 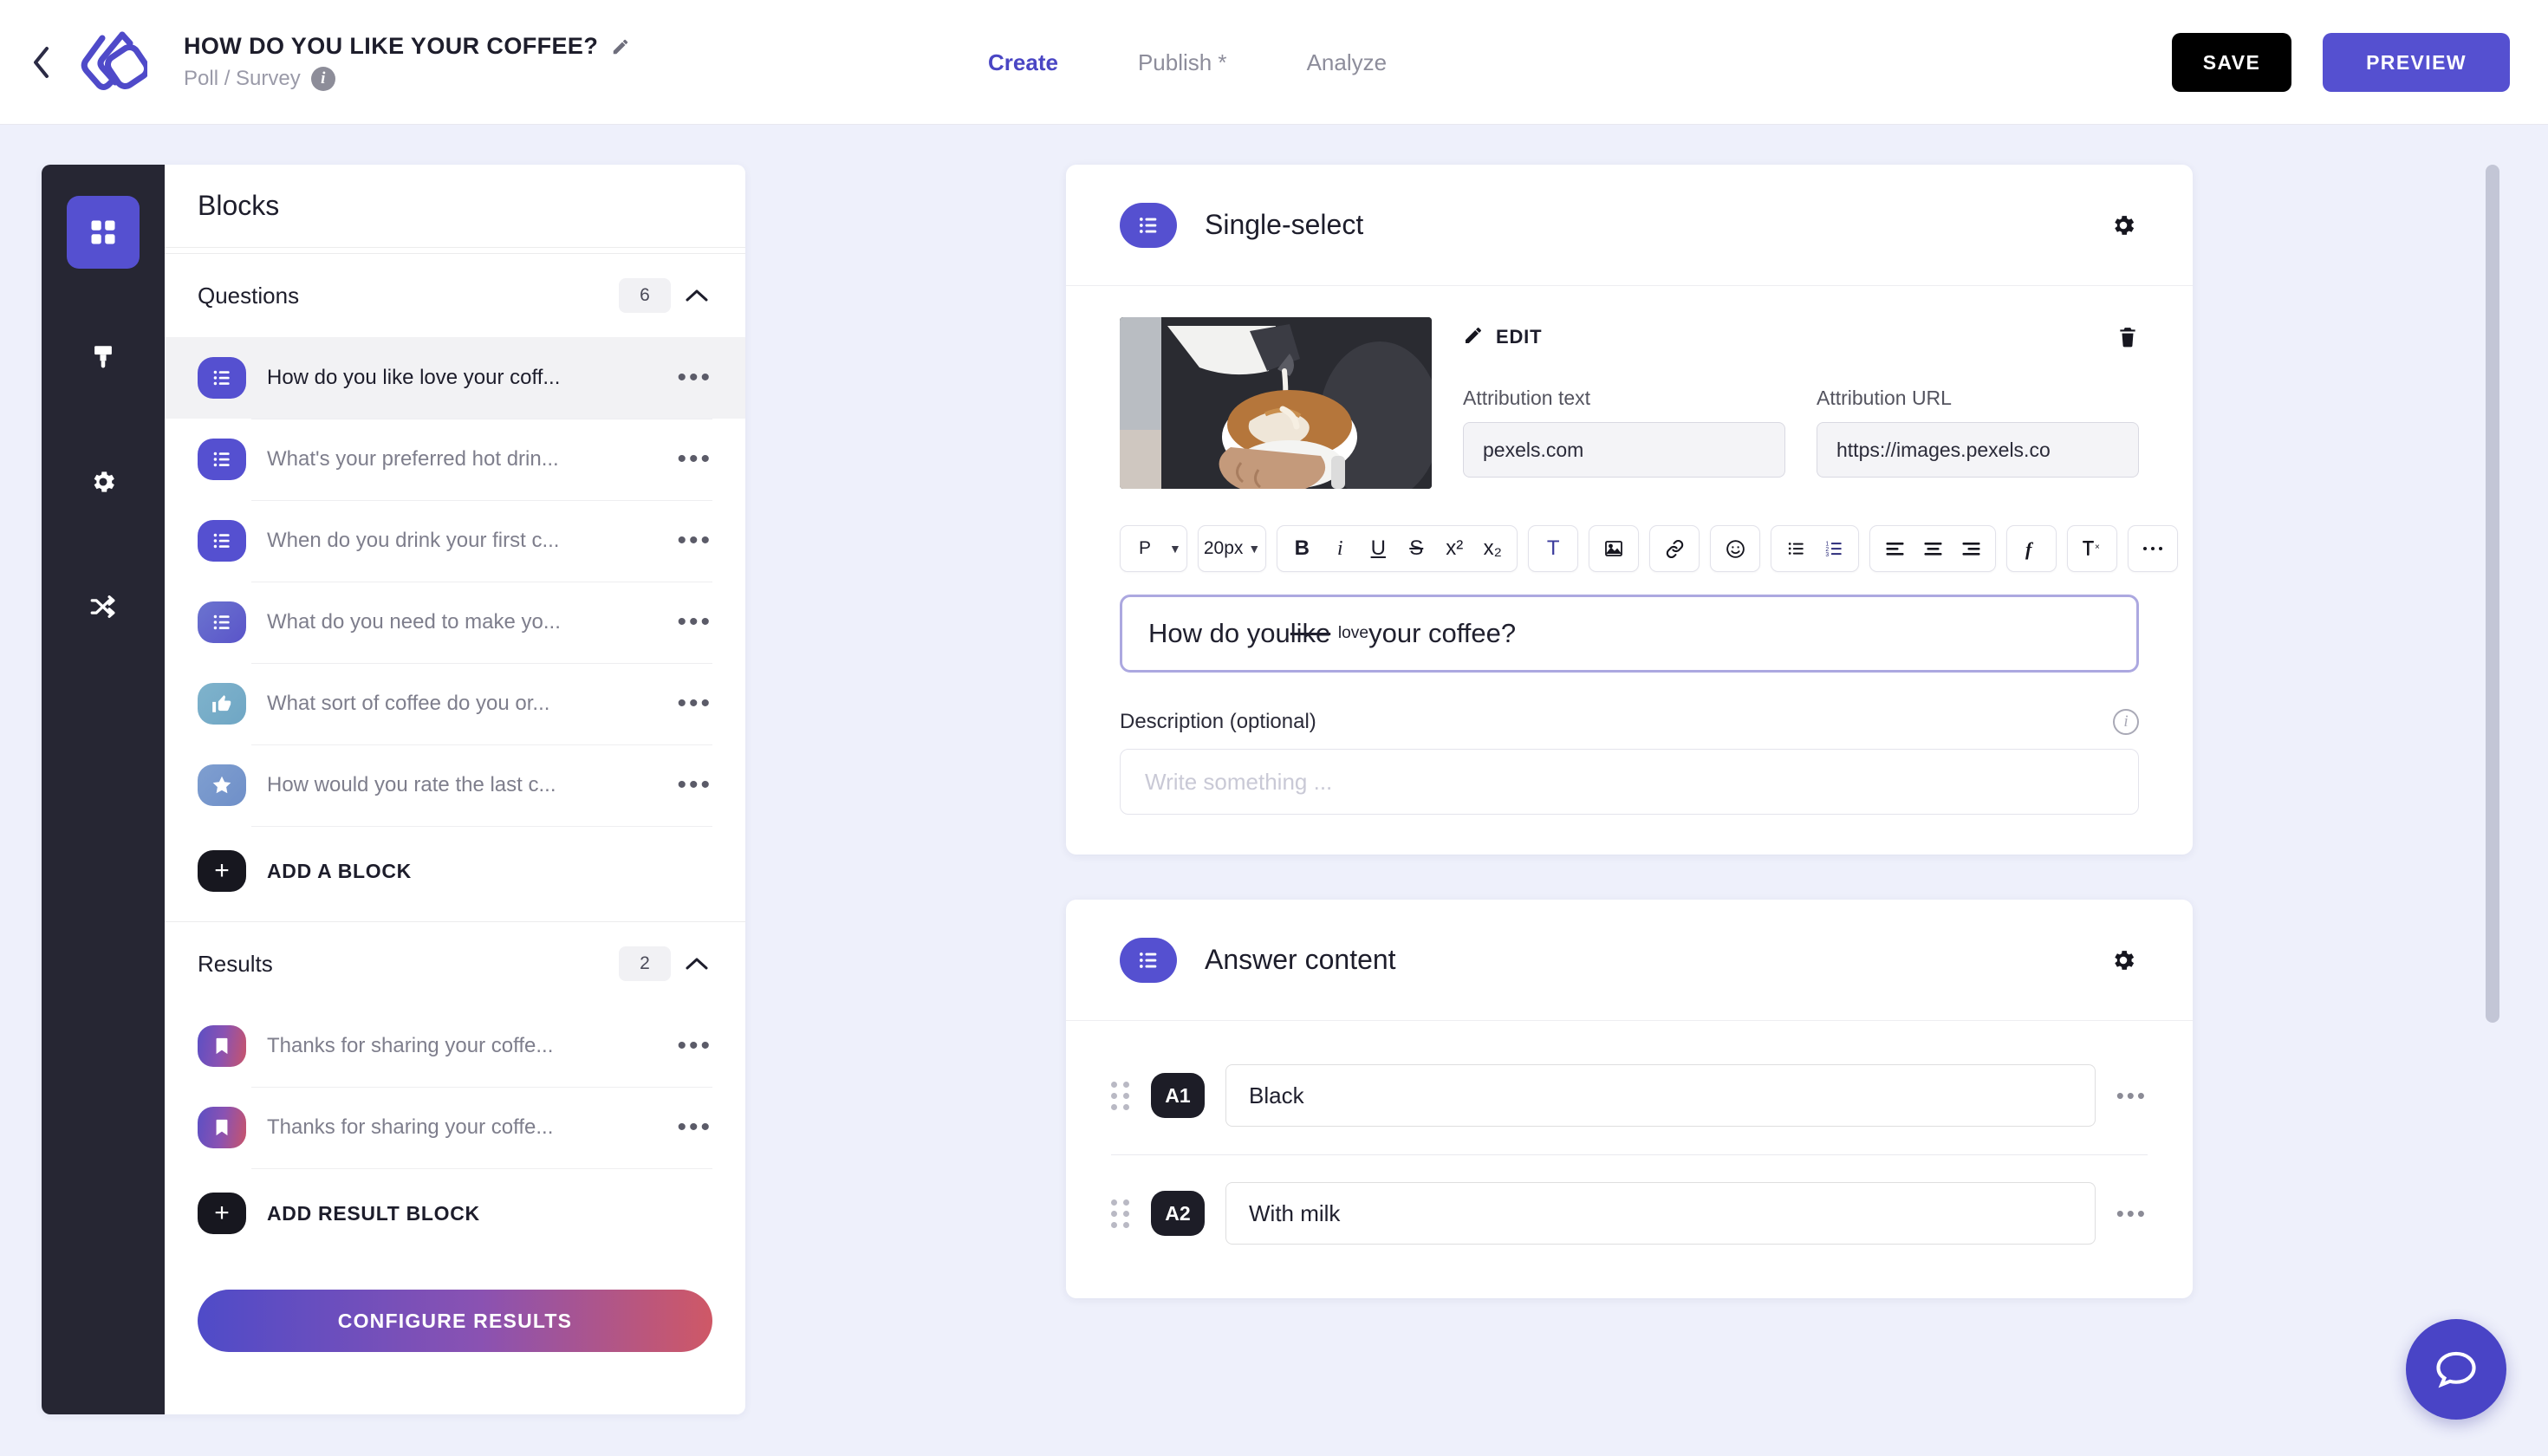 I want to click on block-item-question-5: What sort of coffee do you or... •••, so click(x=455, y=703).